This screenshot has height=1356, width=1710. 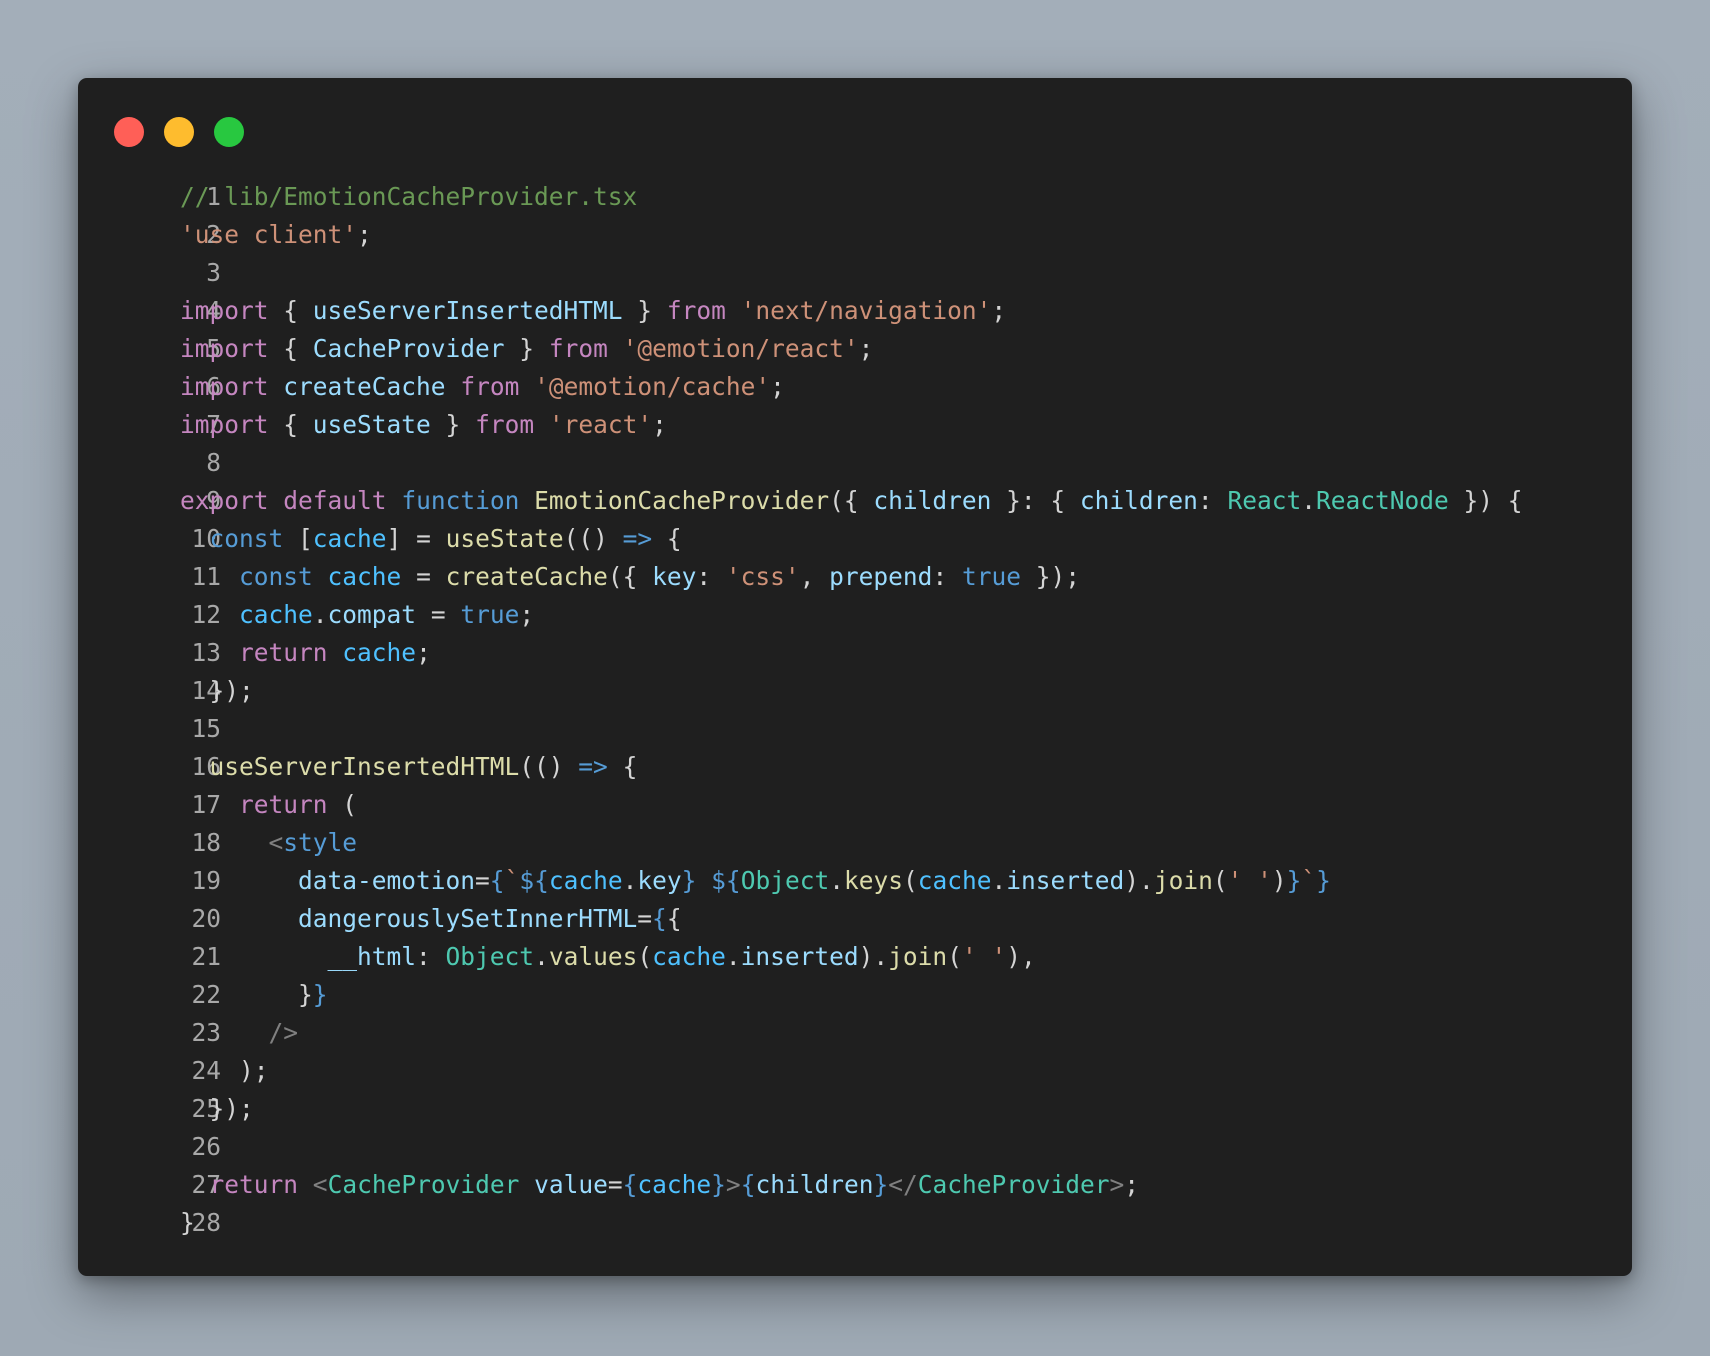 I want to click on code-text: }}, so click(x=254, y=995).